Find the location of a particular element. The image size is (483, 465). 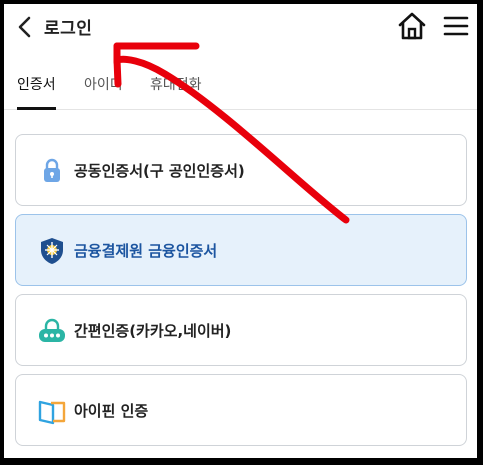

menu-button is located at coordinates (456, 26).